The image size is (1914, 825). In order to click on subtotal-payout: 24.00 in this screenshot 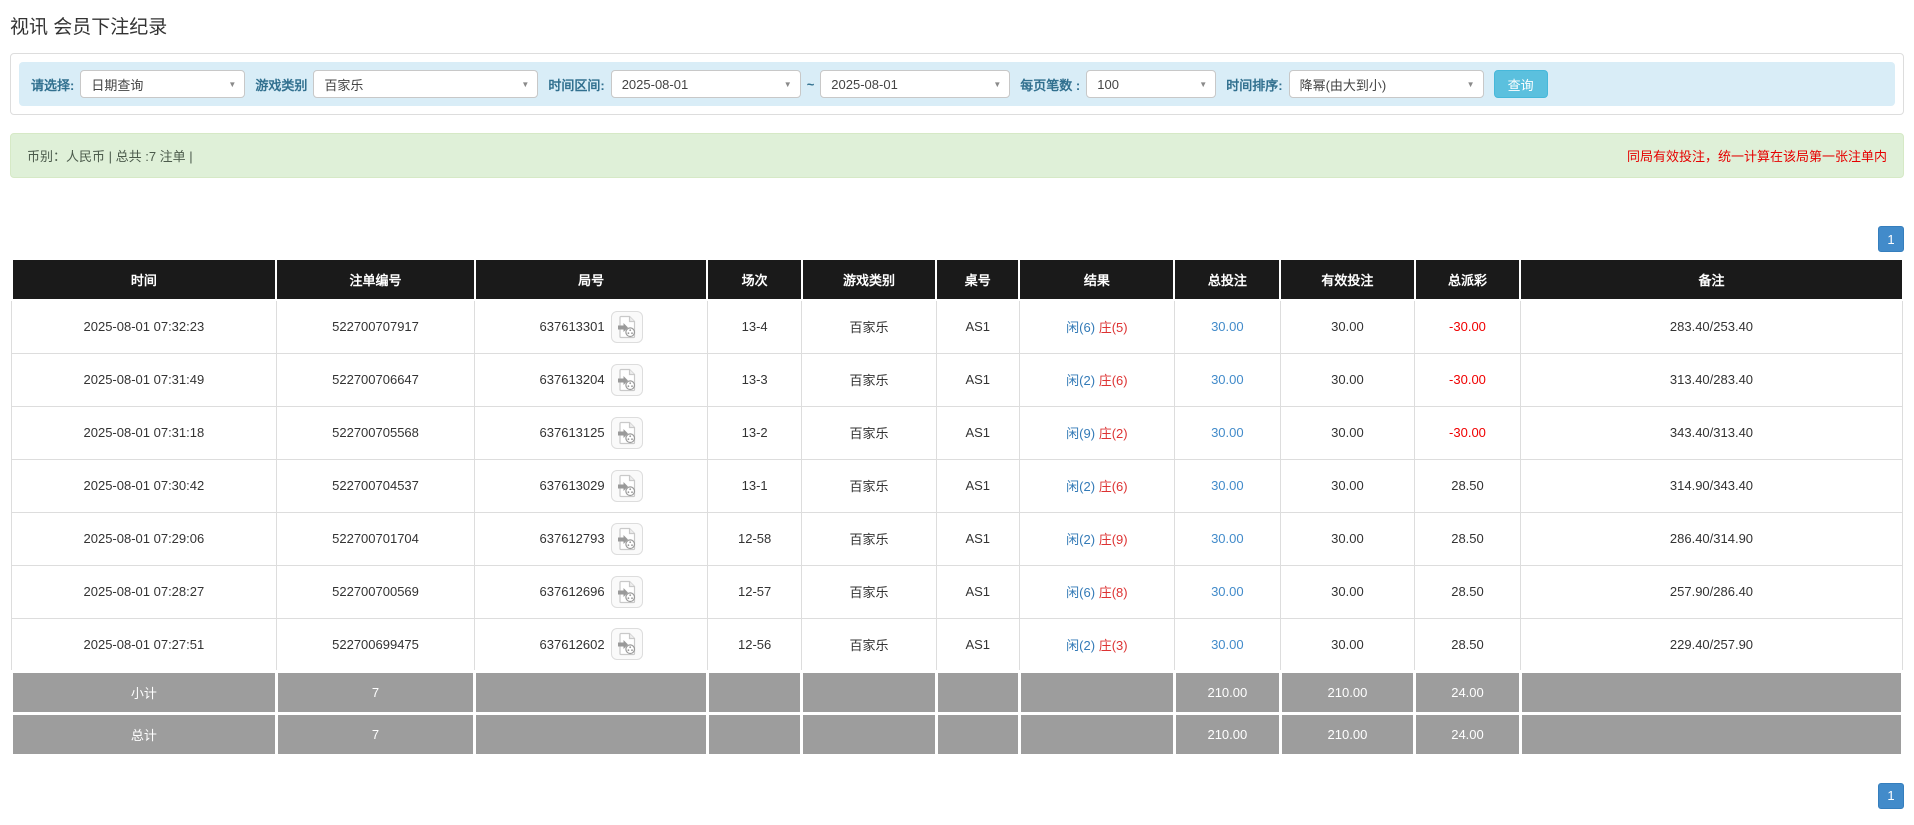, I will do `click(1467, 692)`.